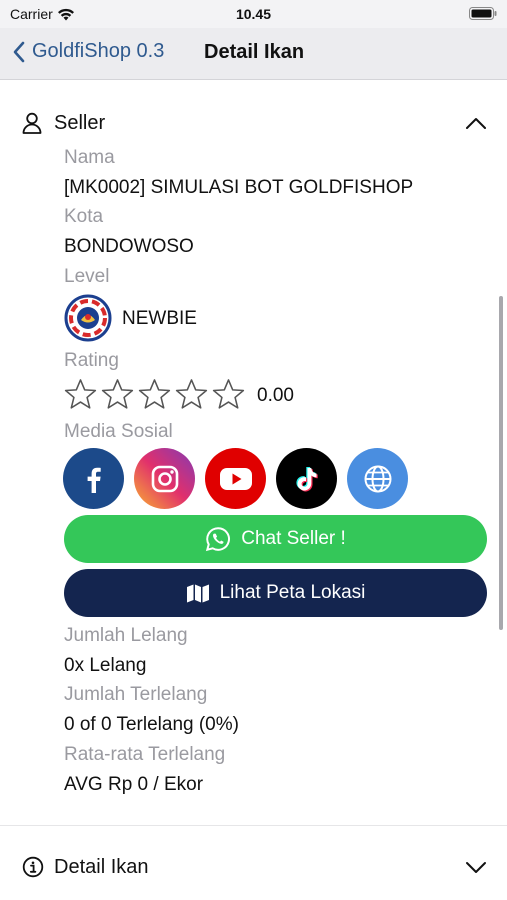 The width and height of the screenshot is (507, 900). I want to click on chevron-up-icon, so click(476, 123).